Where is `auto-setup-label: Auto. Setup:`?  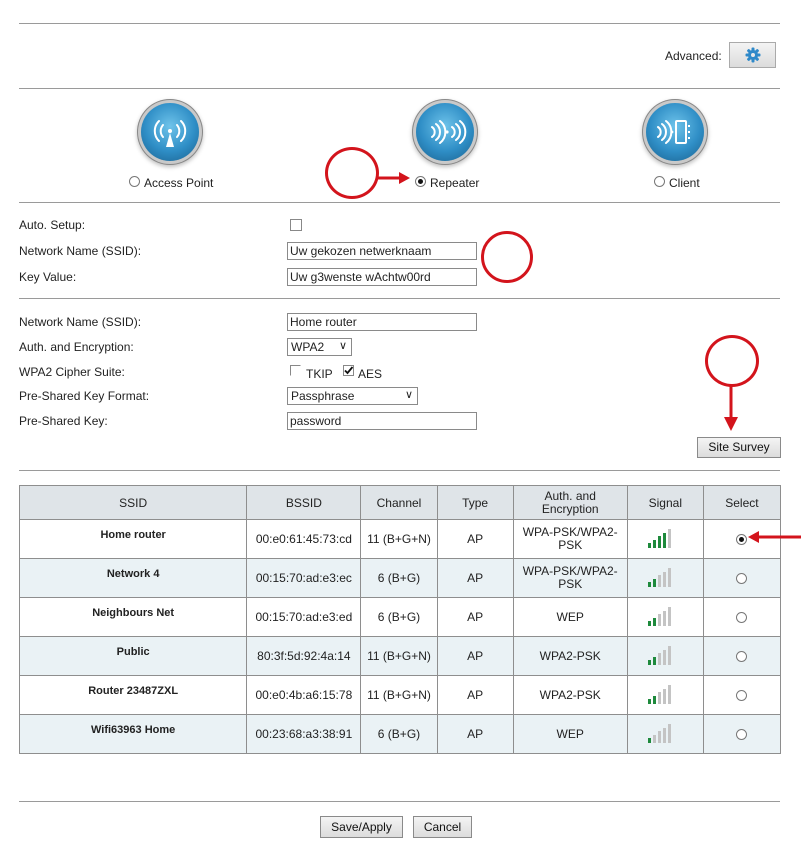 auto-setup-label: Auto. Setup: is located at coordinates (52, 225).